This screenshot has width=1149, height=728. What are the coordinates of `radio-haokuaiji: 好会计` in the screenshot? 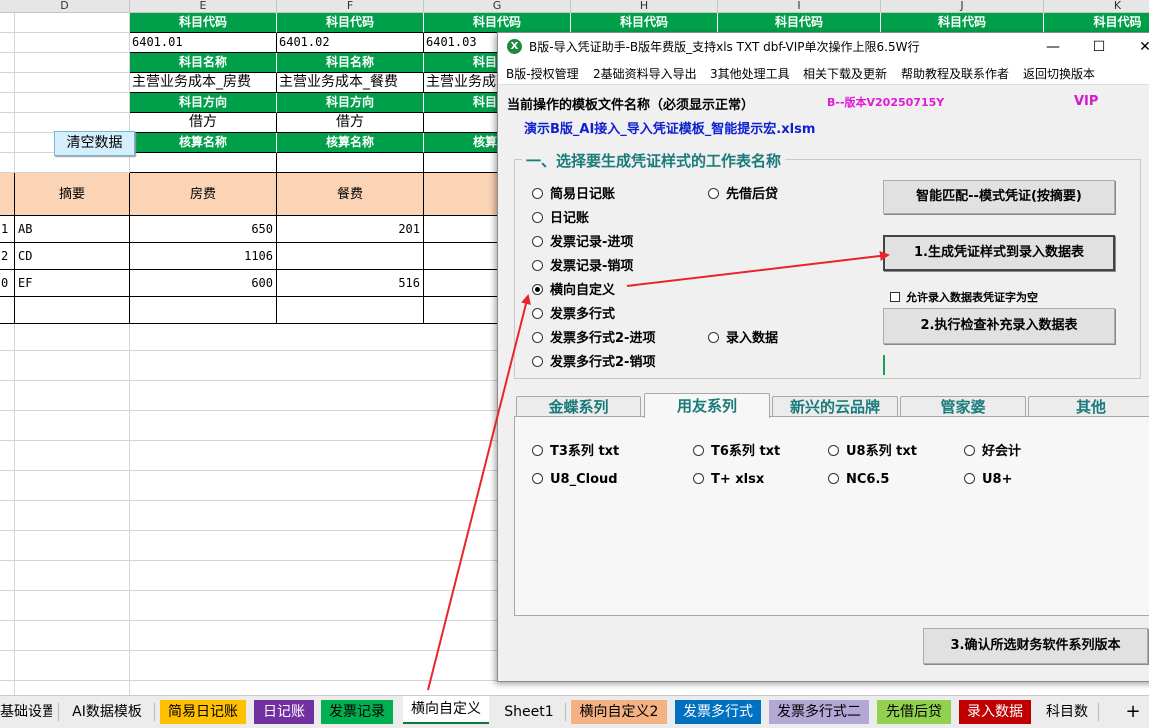 It's located at (992, 449).